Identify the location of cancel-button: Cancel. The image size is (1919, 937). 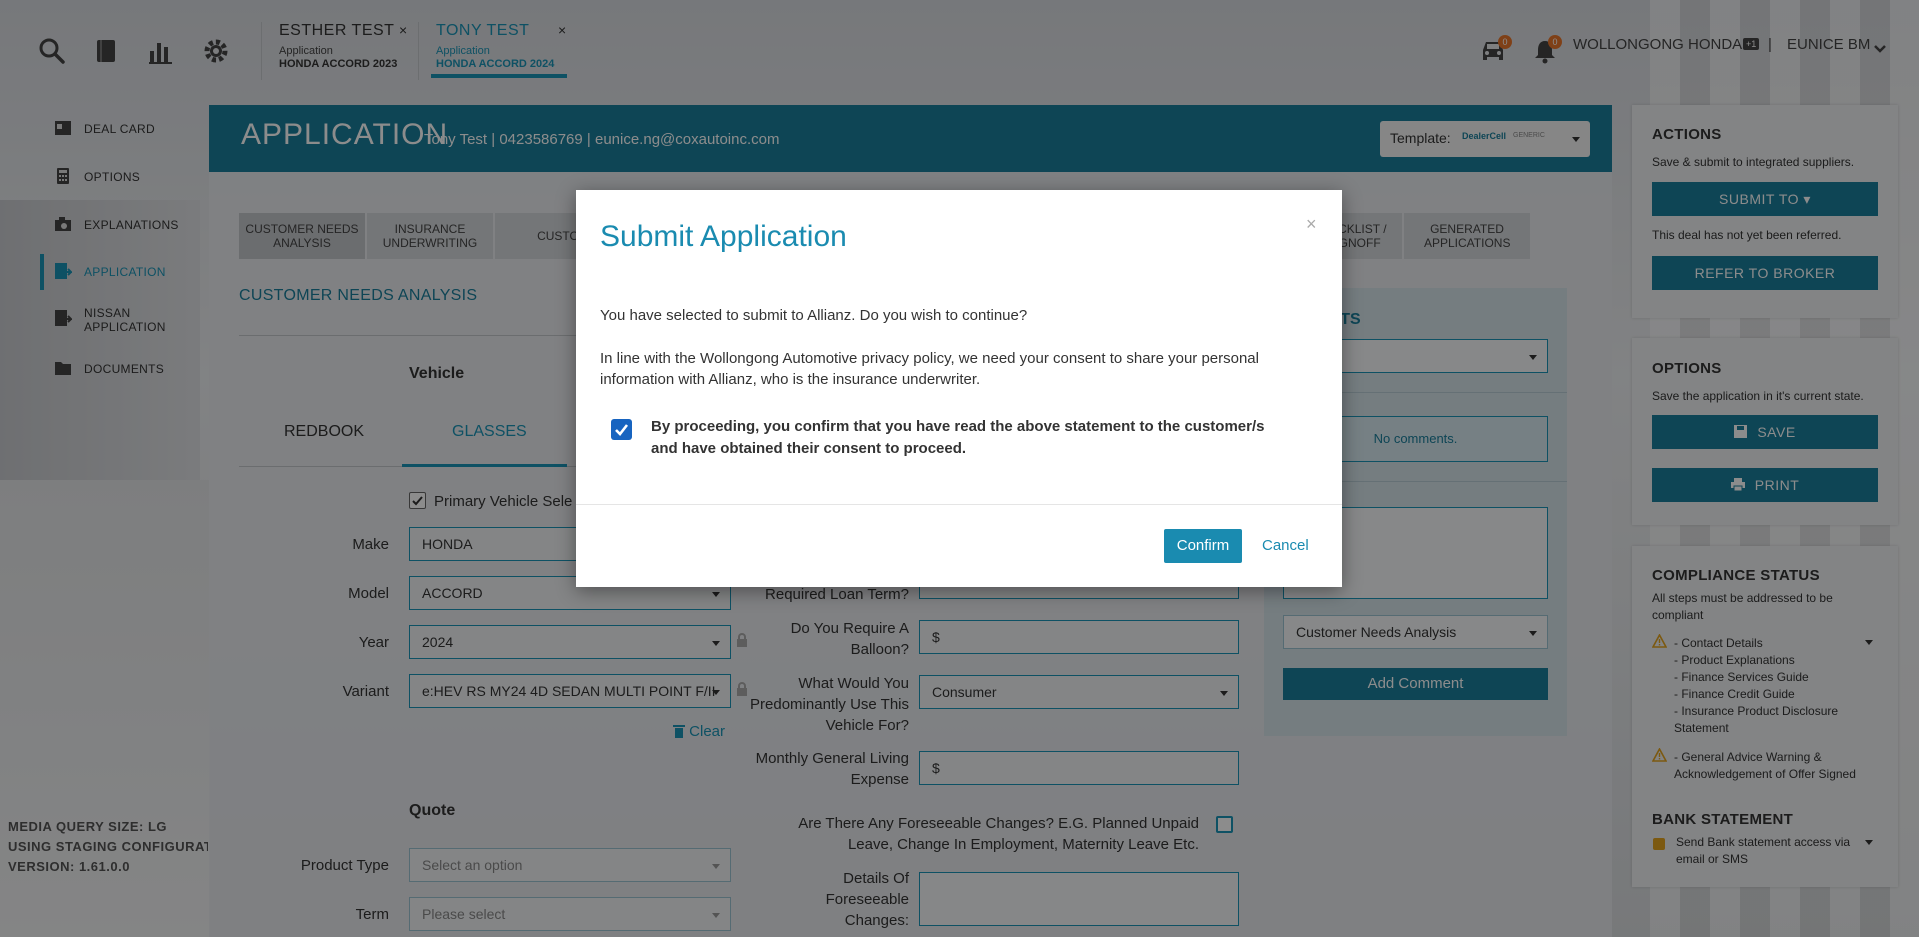
(1285, 545).